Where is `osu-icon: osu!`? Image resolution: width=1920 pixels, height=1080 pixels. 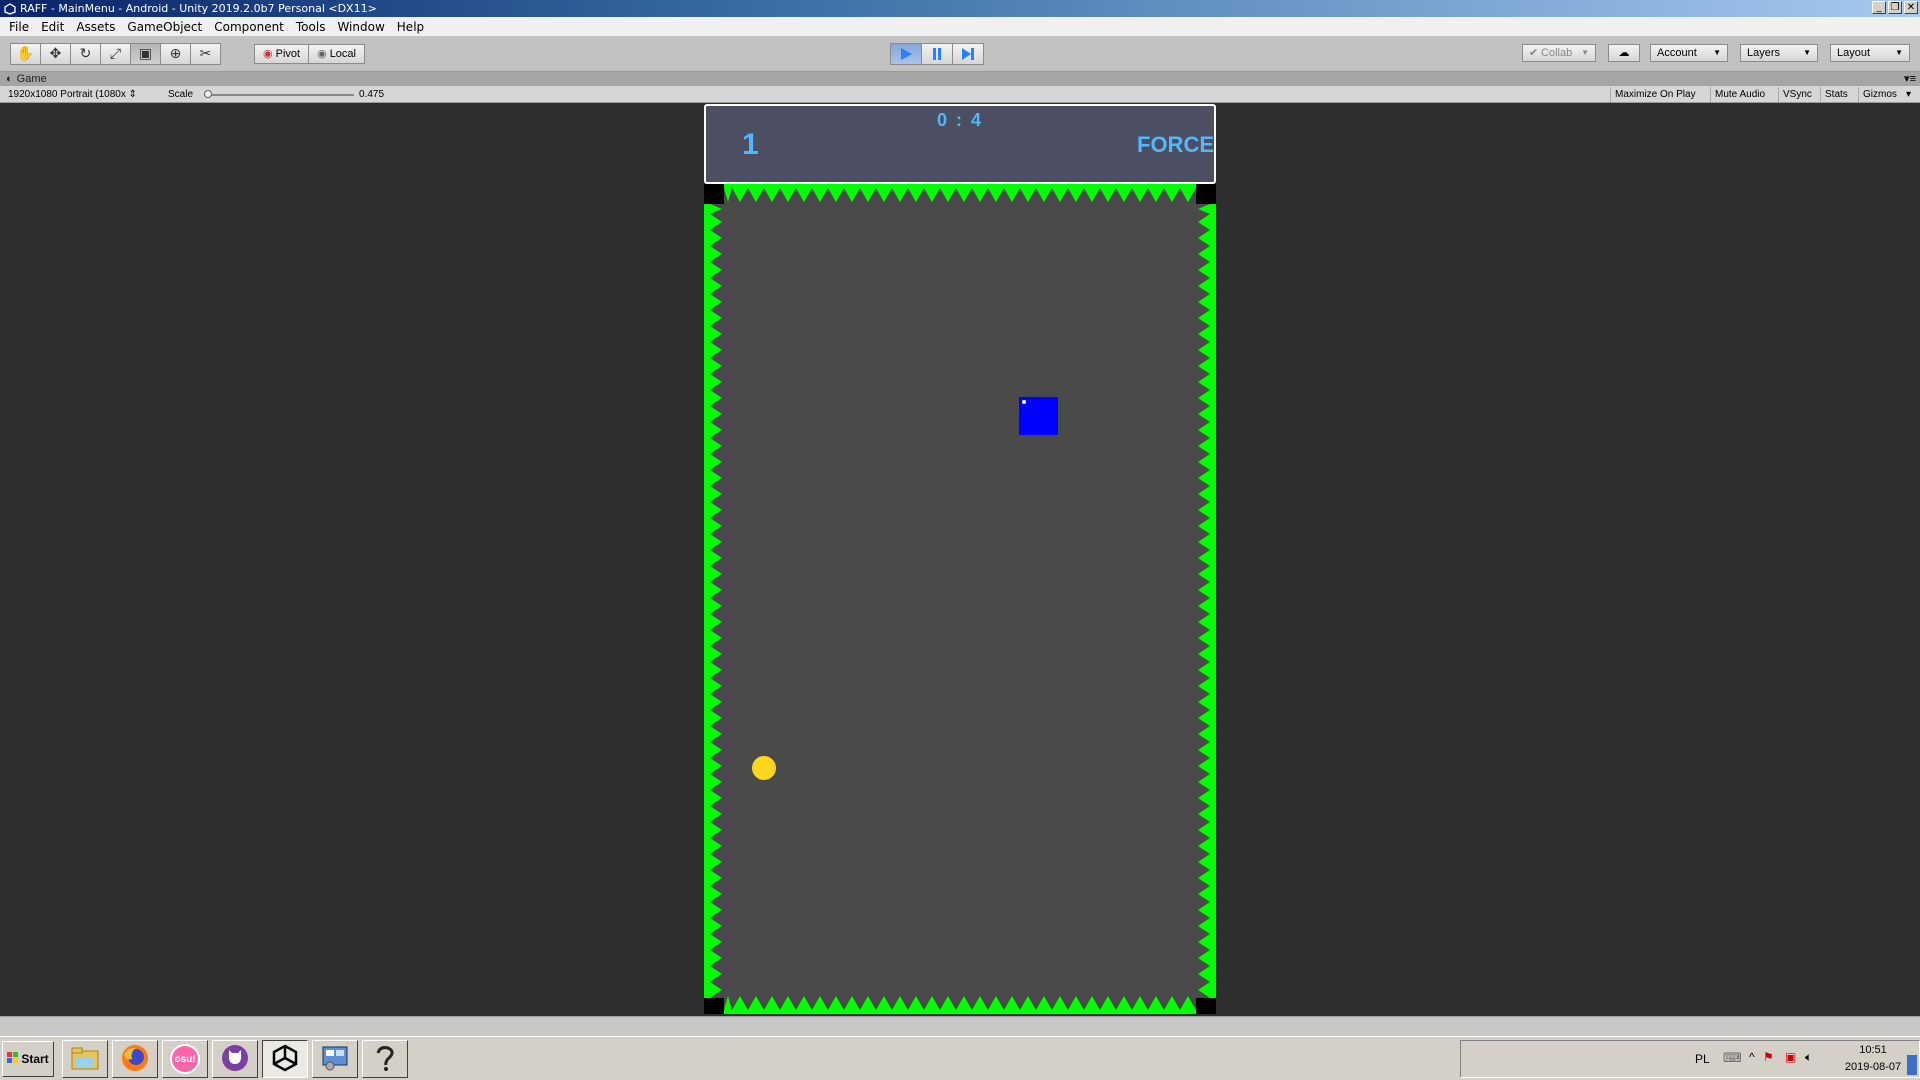 osu-icon: osu! is located at coordinates (185, 1059).